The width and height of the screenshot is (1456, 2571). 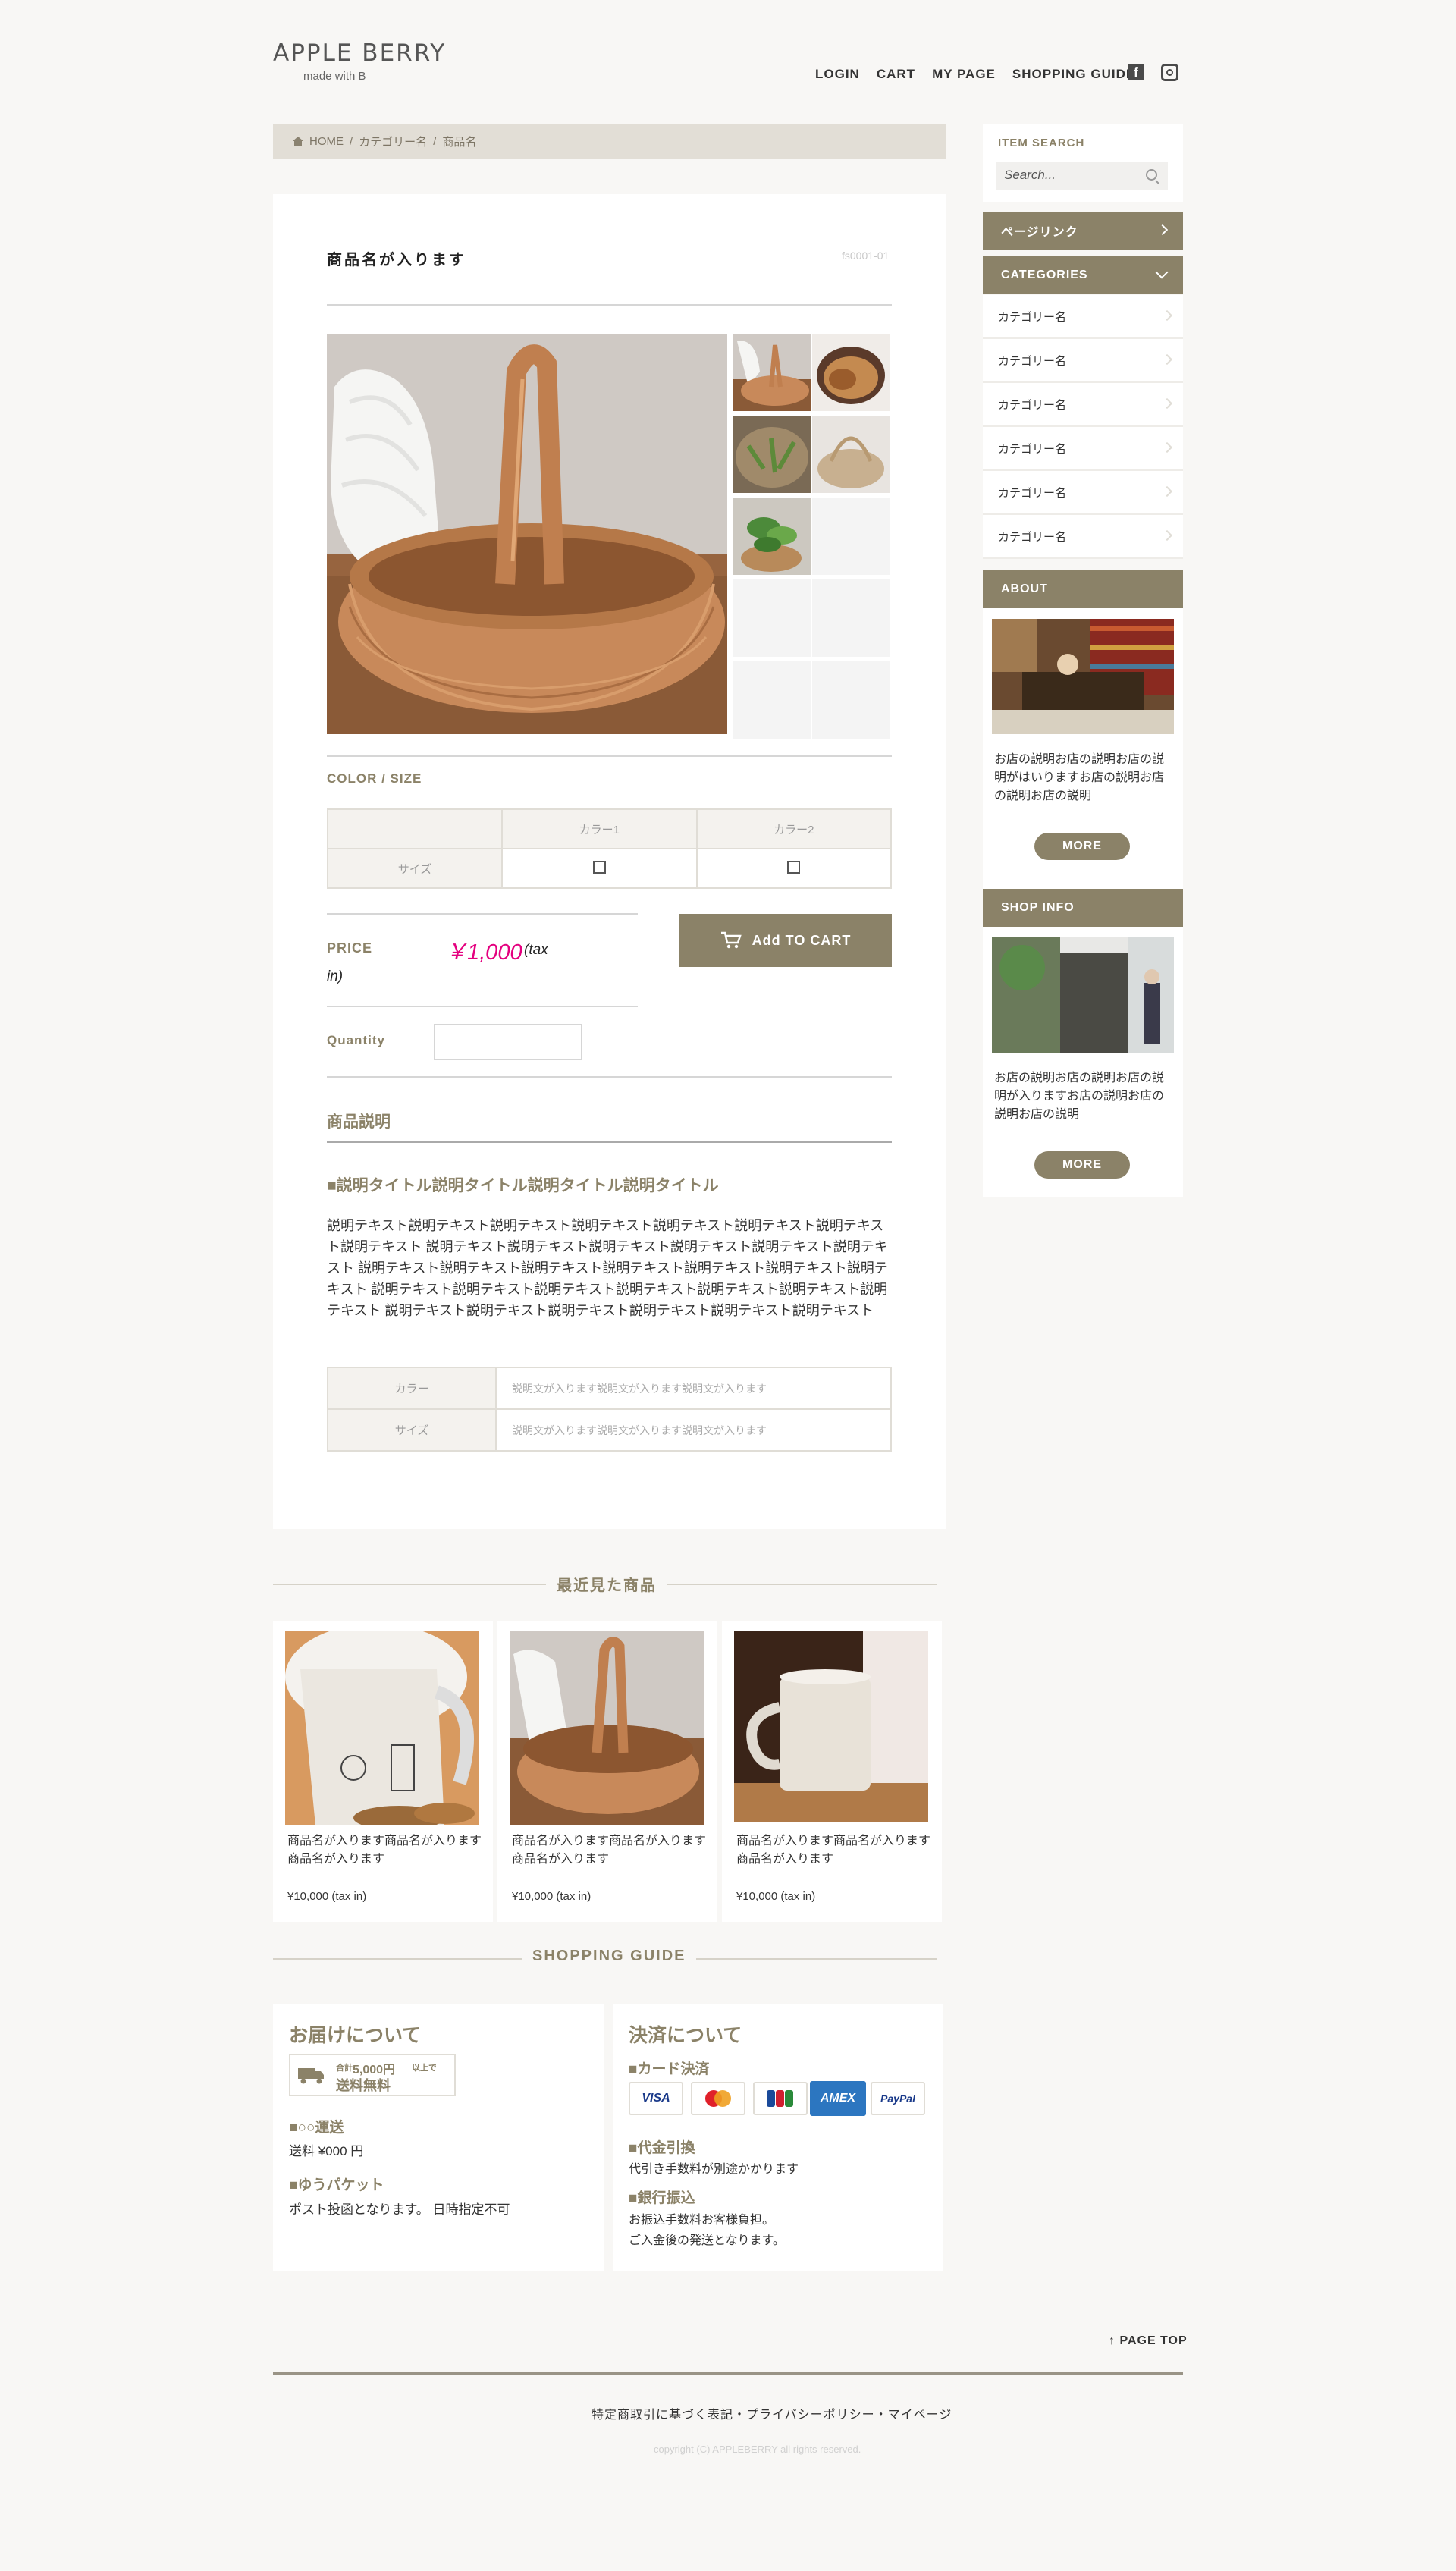 What do you see at coordinates (606, 1584) in the screenshot?
I see `recent-title: 最近見た商品` at bounding box center [606, 1584].